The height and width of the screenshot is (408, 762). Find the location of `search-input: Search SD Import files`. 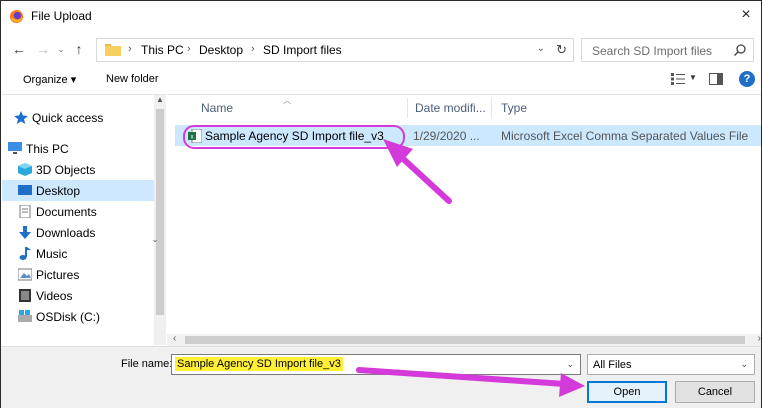

search-input: Search SD Import files is located at coordinates (667, 50).